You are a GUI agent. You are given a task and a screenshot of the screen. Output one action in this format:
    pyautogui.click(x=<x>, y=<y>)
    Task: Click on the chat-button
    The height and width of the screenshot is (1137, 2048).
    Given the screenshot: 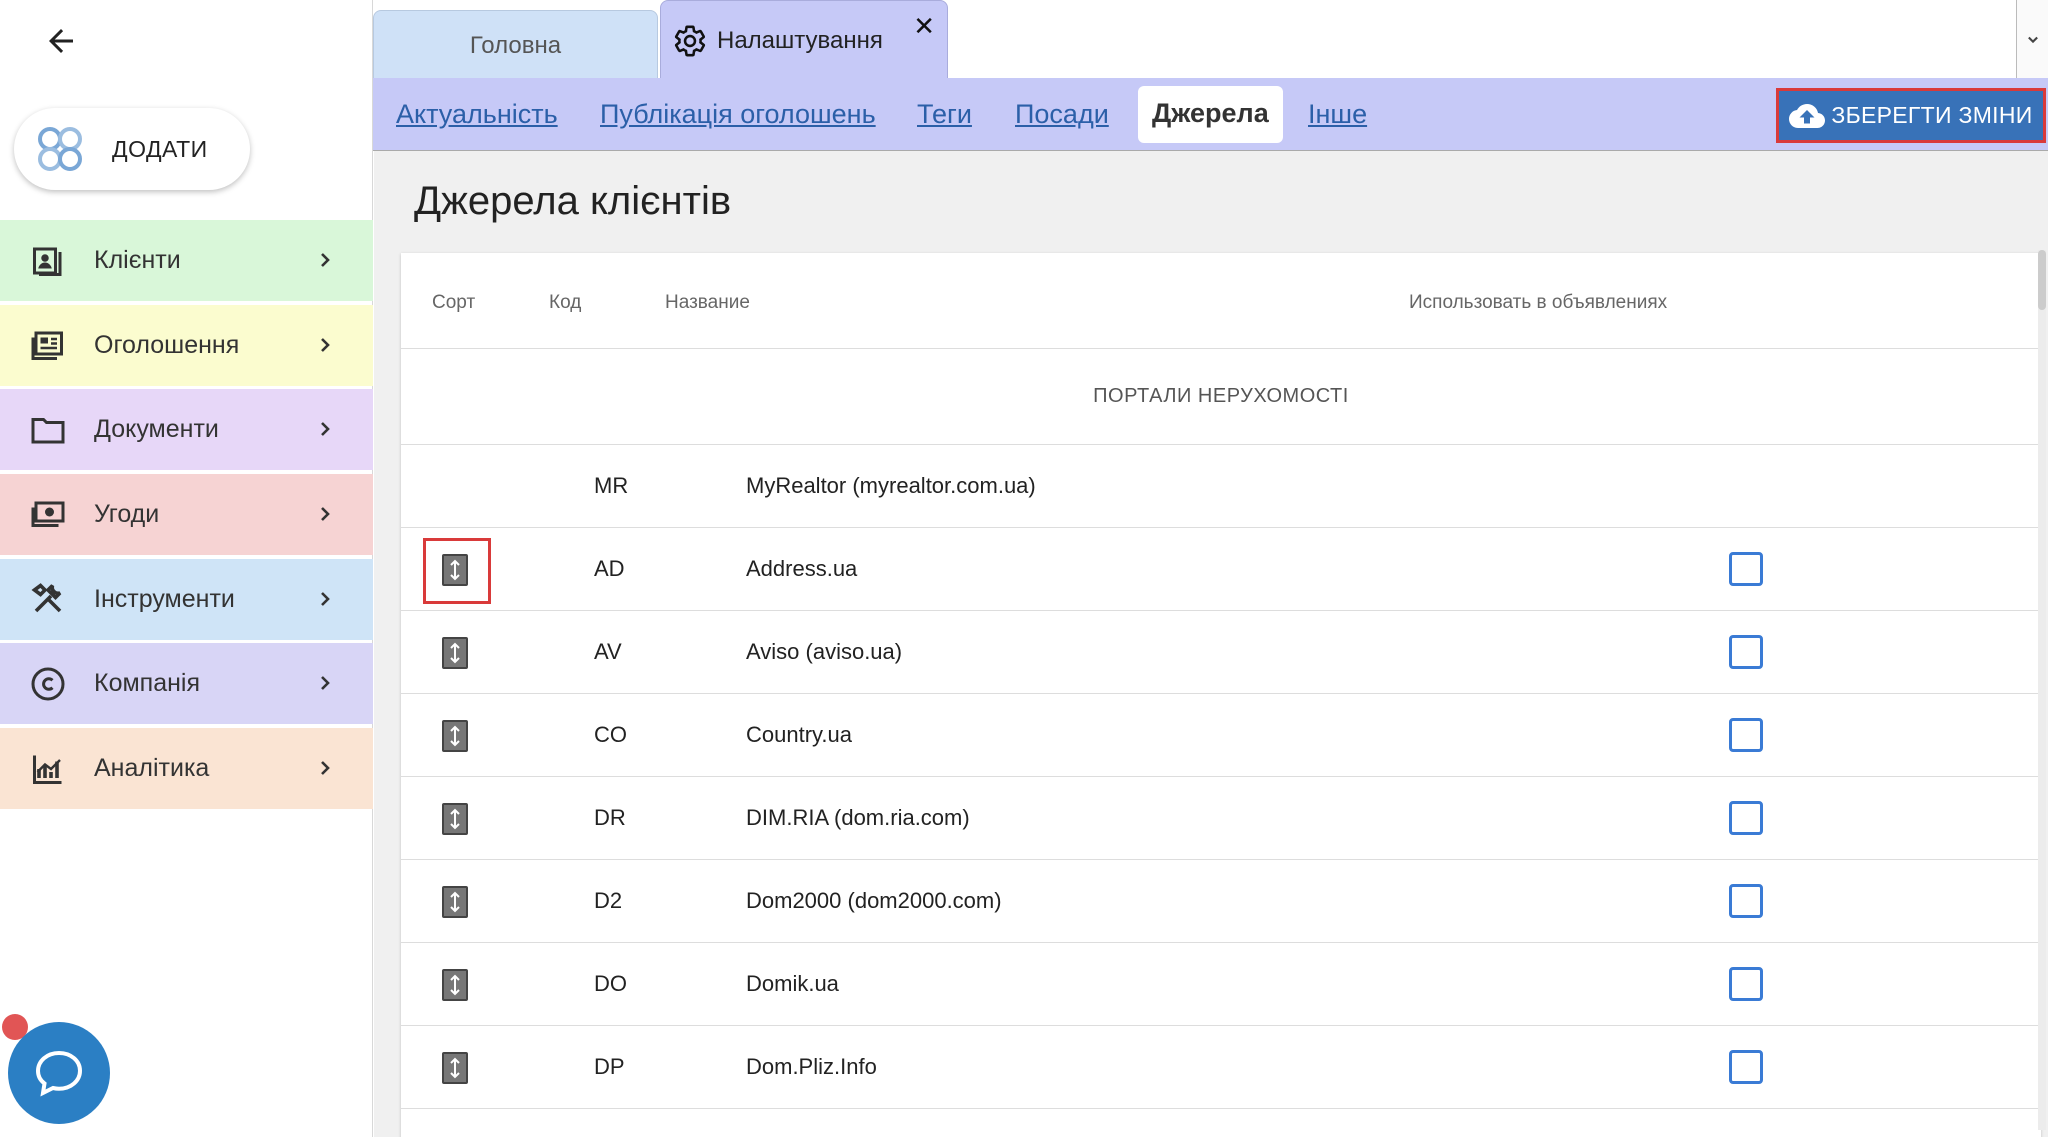 What is the action you would take?
    pyautogui.click(x=59, y=1073)
    